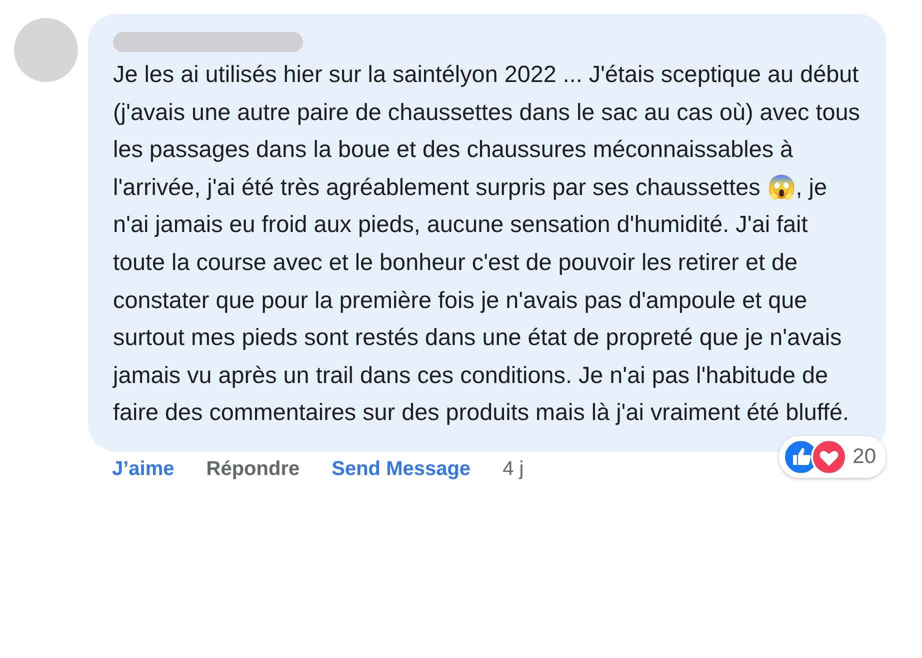  Describe the element at coordinates (864, 456) in the screenshot. I see `reaction-count: 20` at that location.